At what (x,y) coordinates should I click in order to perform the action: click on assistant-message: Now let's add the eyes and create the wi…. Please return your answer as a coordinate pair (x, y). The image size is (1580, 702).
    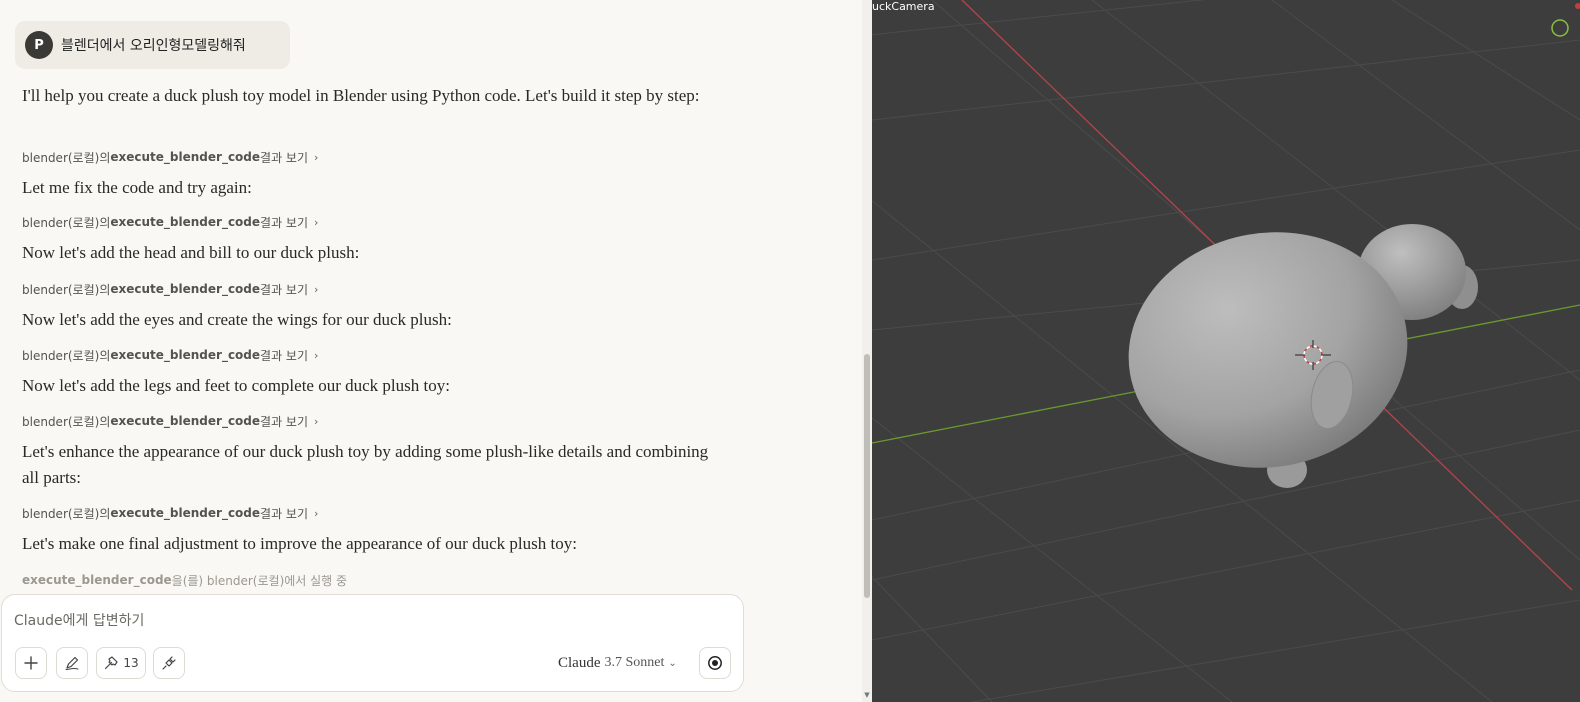
    Looking at the image, I should click on (237, 319).